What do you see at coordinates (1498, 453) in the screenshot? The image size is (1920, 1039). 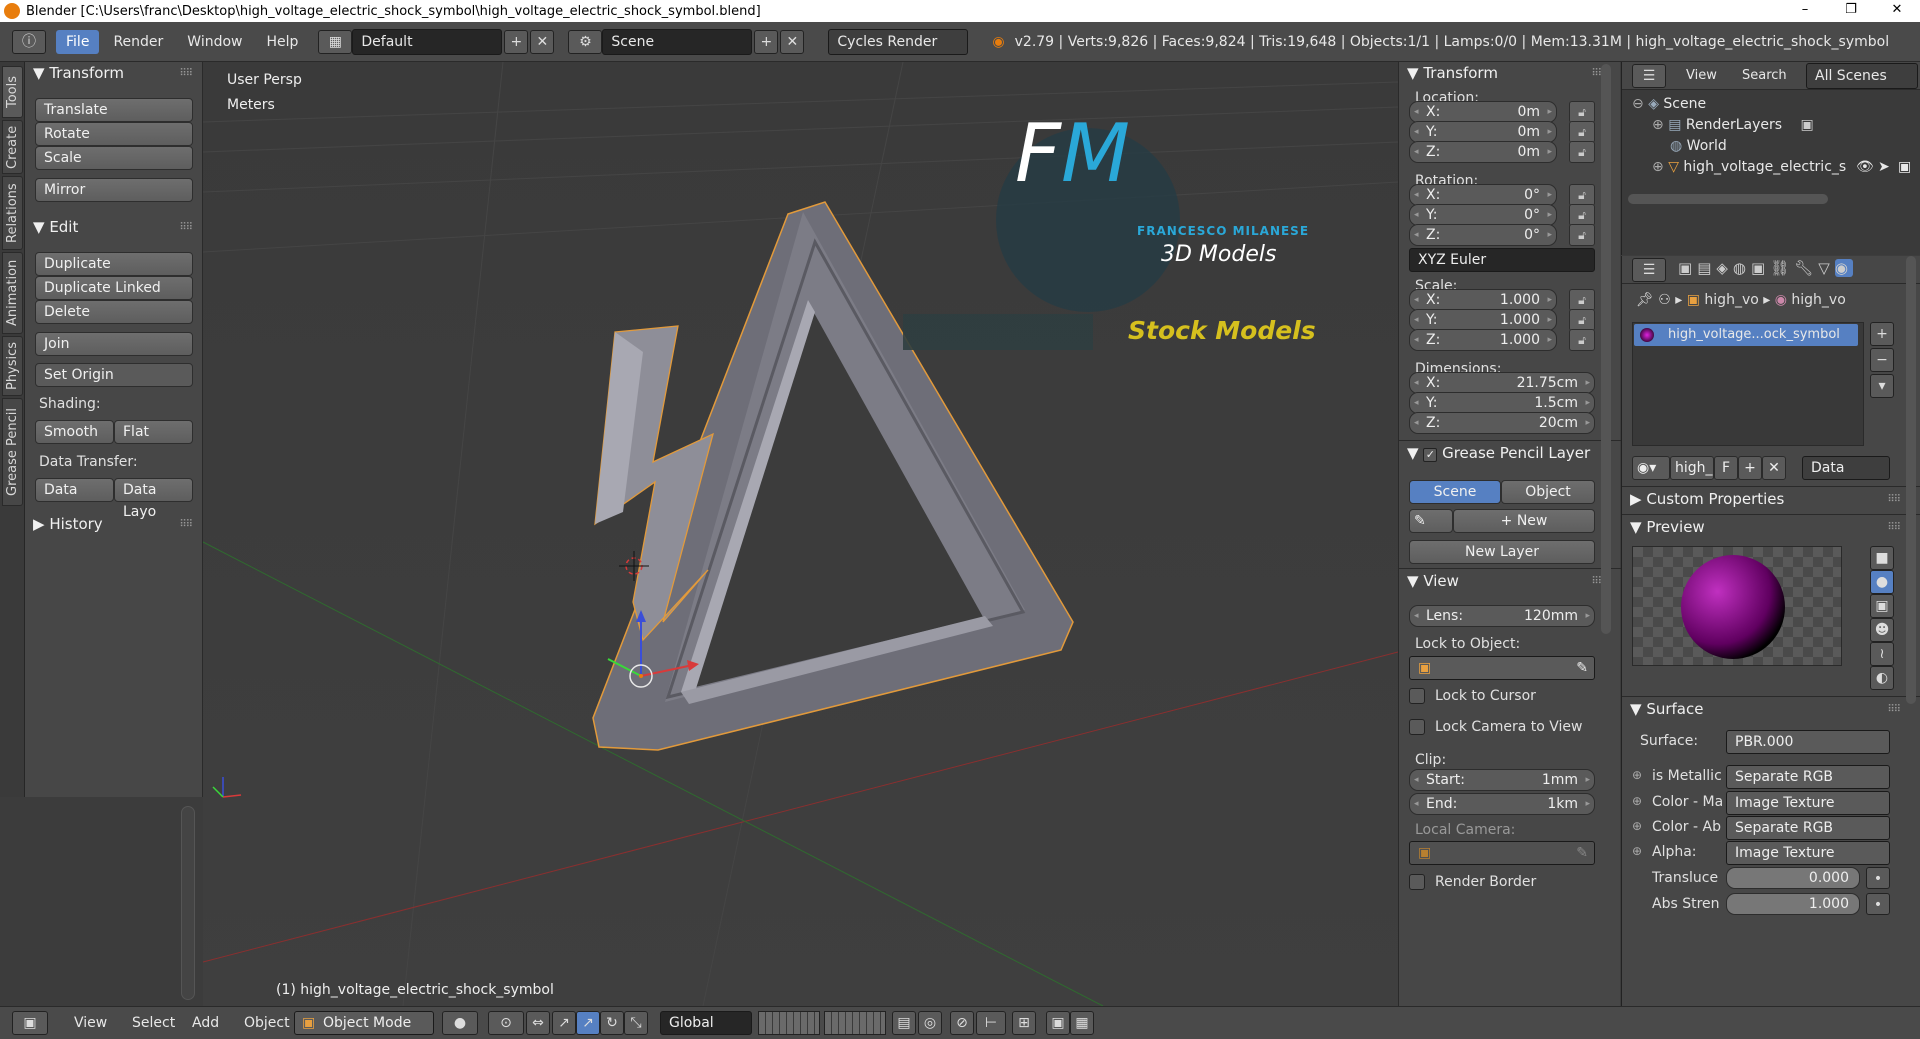 I see `grease-pencil-layer-header: ▼ ✓ Grease Pencil Layer` at bounding box center [1498, 453].